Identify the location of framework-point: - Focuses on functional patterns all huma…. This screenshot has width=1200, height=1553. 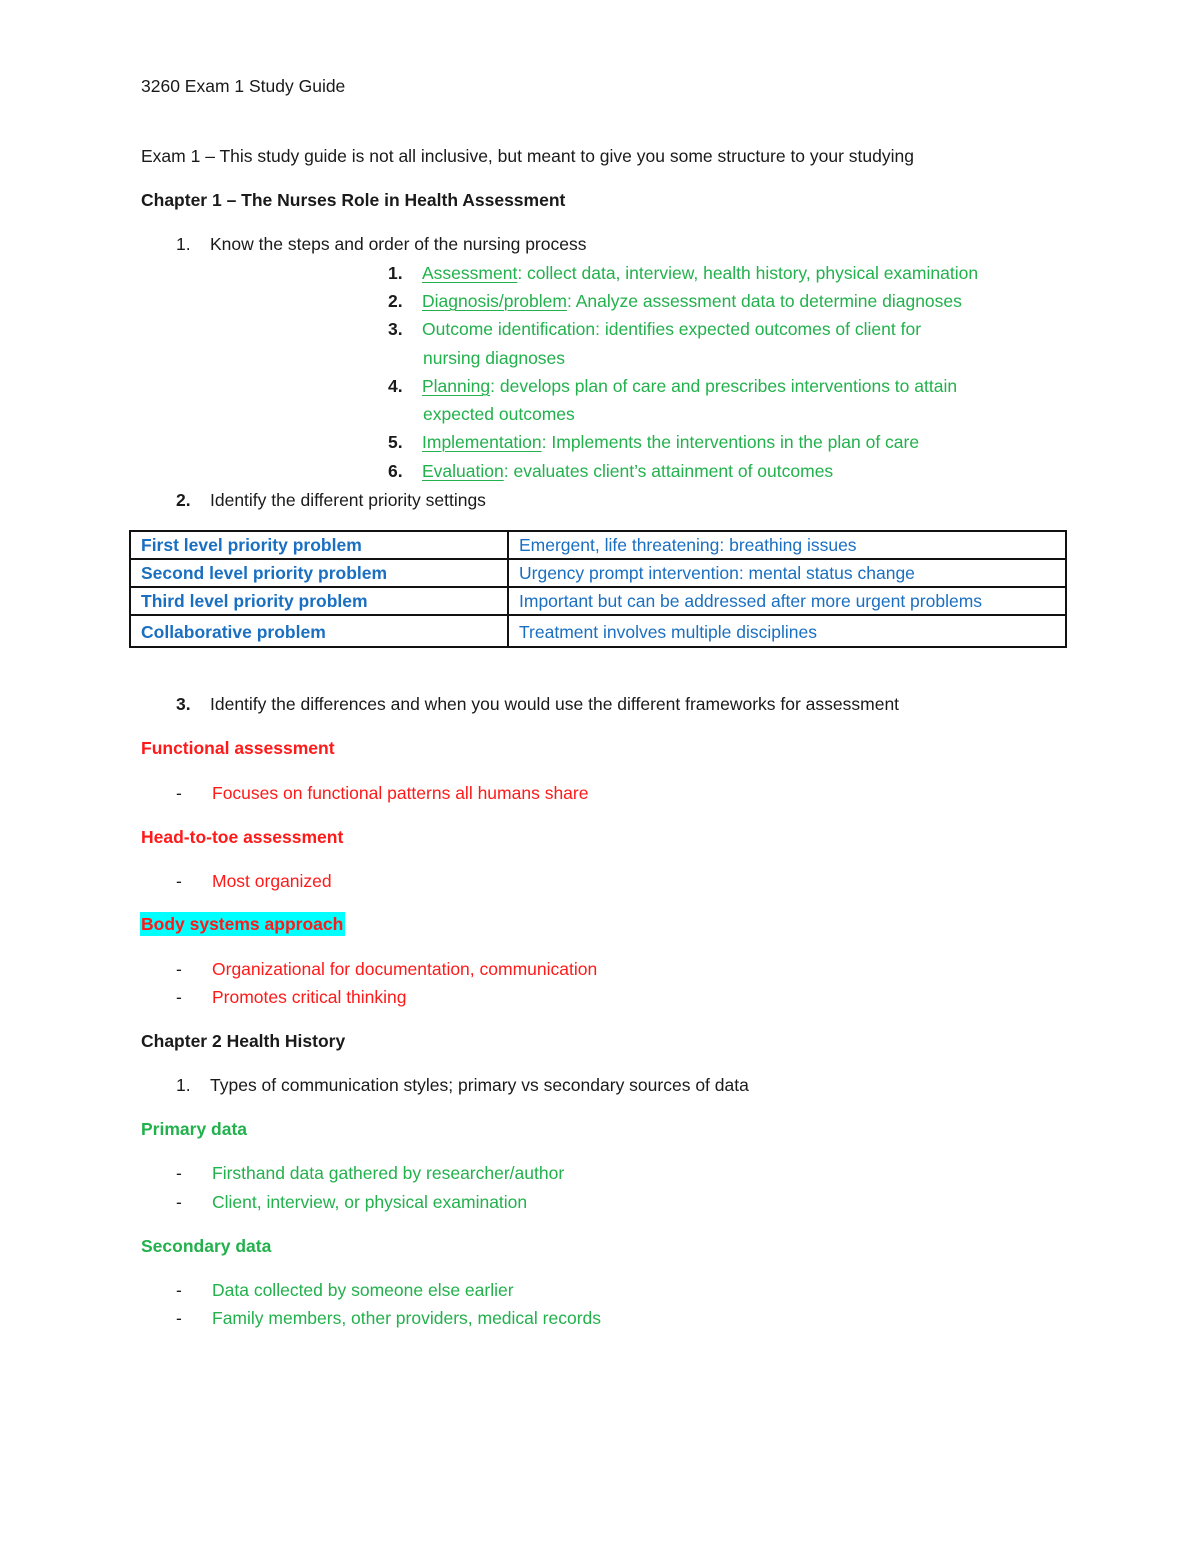
(382, 793).